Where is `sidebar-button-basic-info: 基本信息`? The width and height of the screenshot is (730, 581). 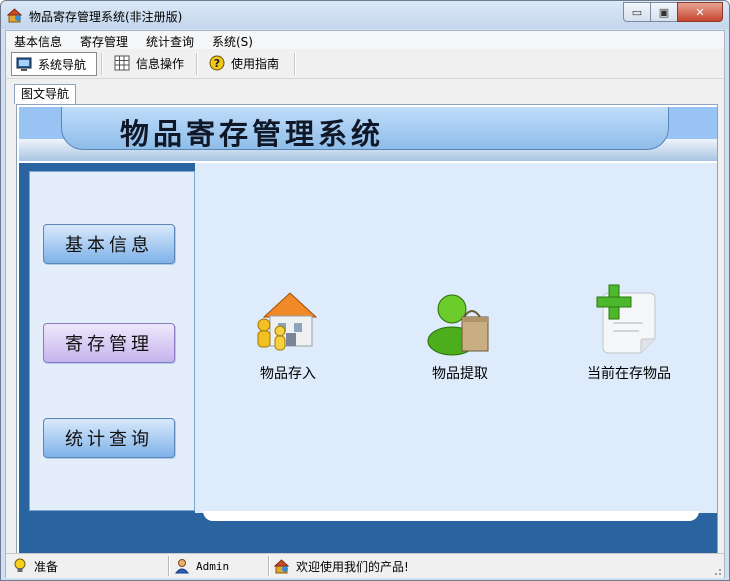 sidebar-button-basic-info: 基本信息 is located at coordinates (109, 244).